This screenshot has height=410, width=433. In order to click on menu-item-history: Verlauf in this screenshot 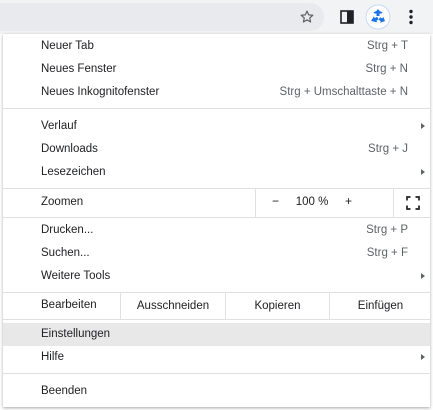, I will do `click(216, 126)`.